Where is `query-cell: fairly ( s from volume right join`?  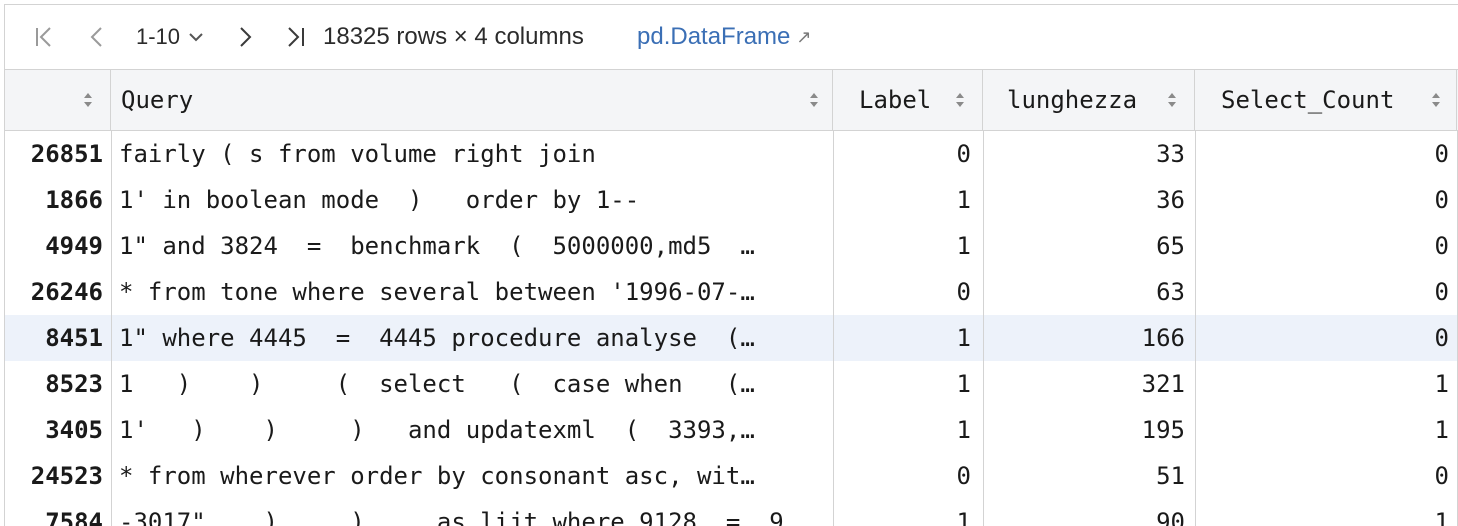 query-cell: fairly ( s from volume right join is located at coordinates (472, 154).